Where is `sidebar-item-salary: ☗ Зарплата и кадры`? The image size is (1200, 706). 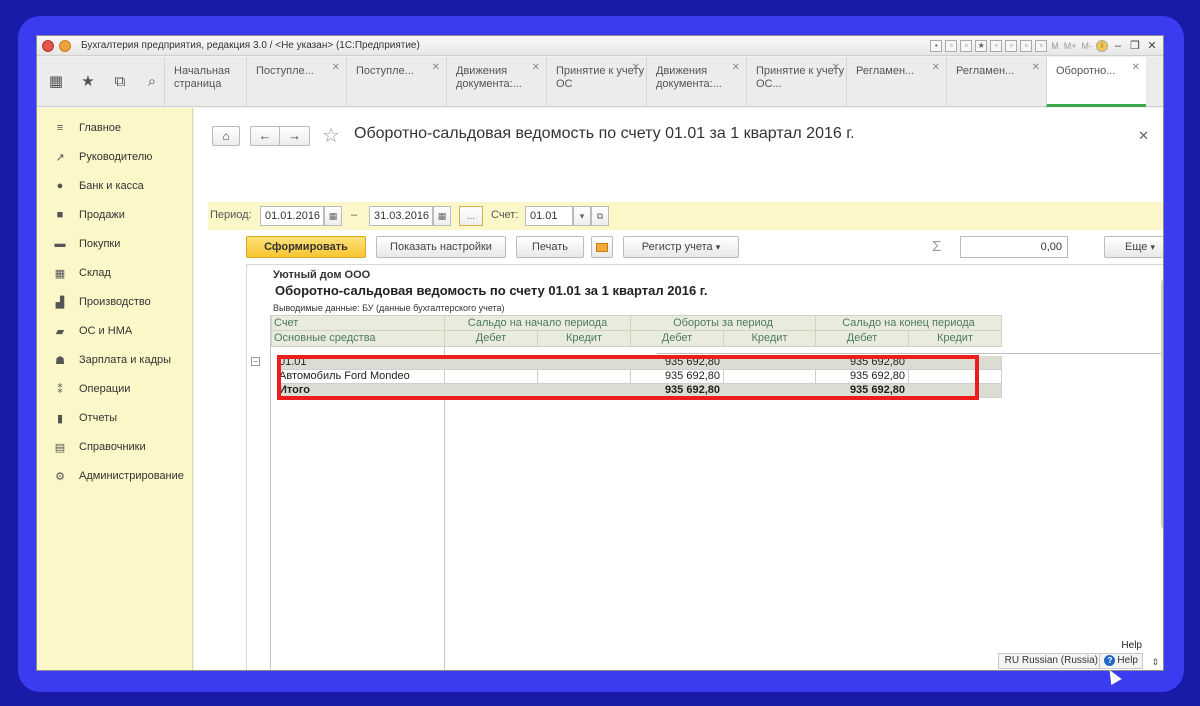
sidebar-item-salary: ☗ Зарплата и кадры is located at coordinates (112, 360).